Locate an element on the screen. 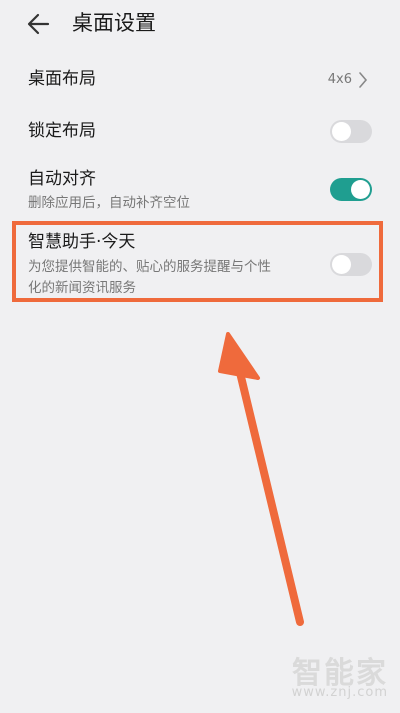  chevron-right-icon is located at coordinates (363, 80).